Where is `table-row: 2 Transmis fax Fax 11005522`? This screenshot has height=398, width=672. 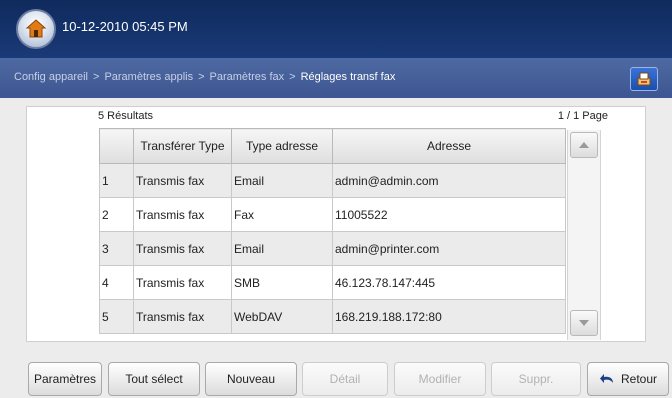 table-row: 2 Transmis fax Fax 11005522 is located at coordinates (332, 214).